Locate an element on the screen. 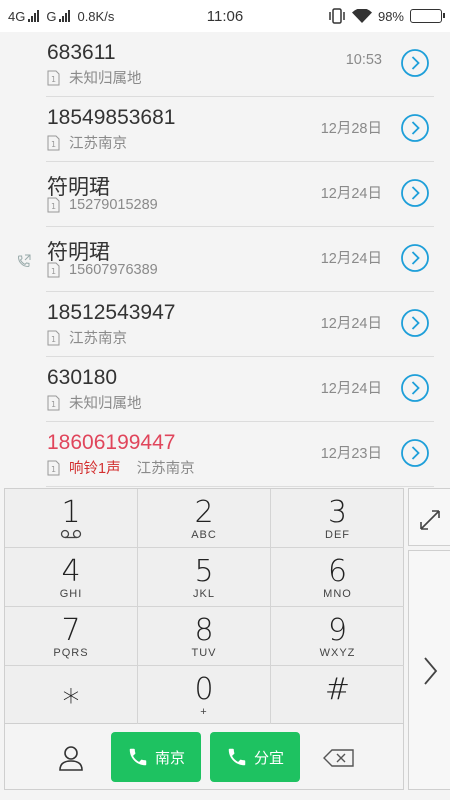  key-4: 4 GHI is located at coordinates (71, 577).